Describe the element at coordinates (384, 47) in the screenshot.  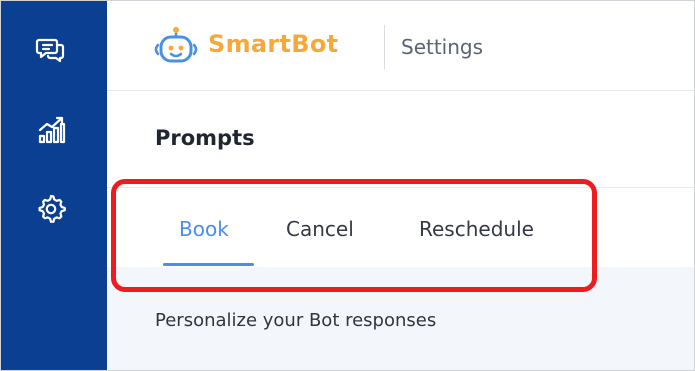
I see `header-divider` at that location.